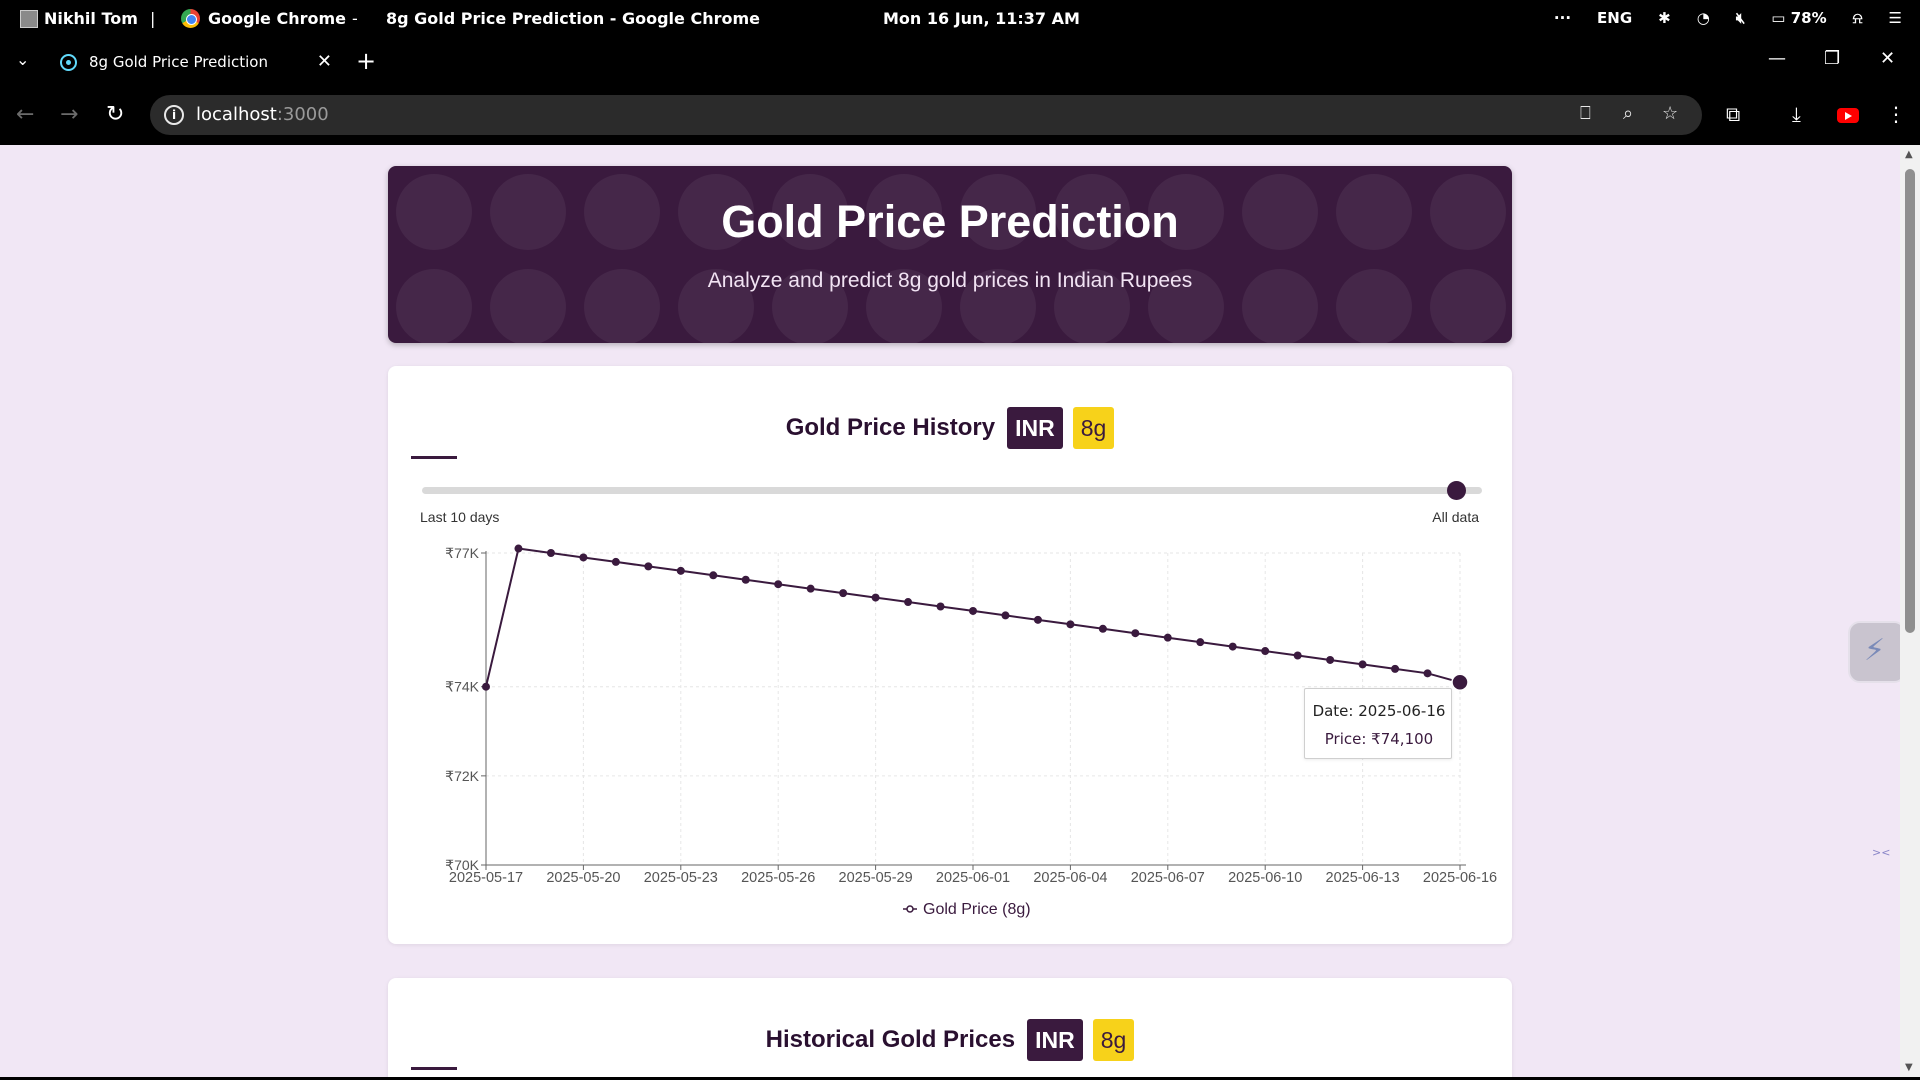 Image resolution: width=1920 pixels, height=1080 pixels. I want to click on zoom-icon: ⌕, so click(1628, 113).